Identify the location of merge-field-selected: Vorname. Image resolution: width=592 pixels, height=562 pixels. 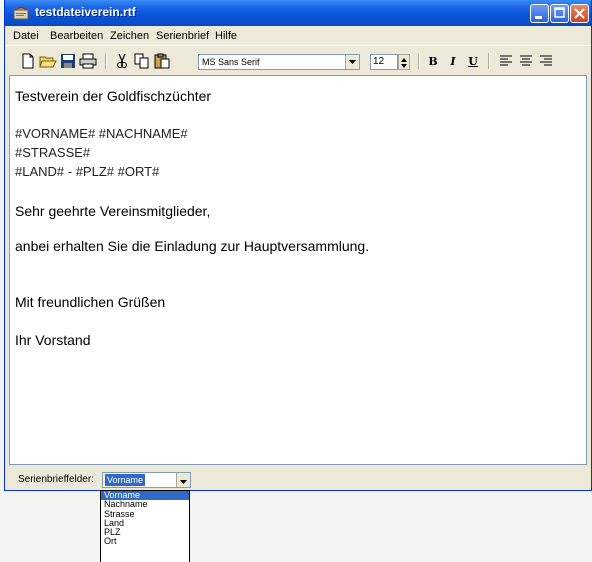
(125, 480).